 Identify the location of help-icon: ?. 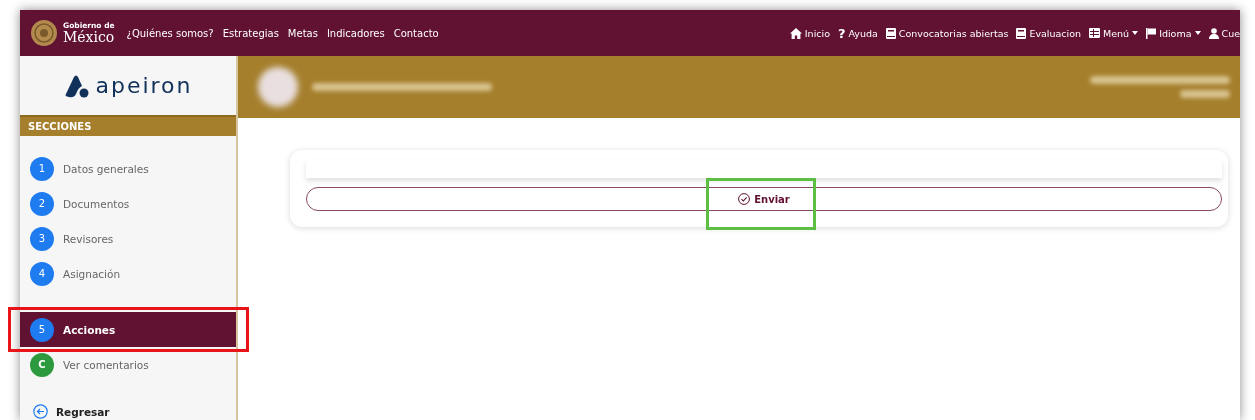
(841, 33).